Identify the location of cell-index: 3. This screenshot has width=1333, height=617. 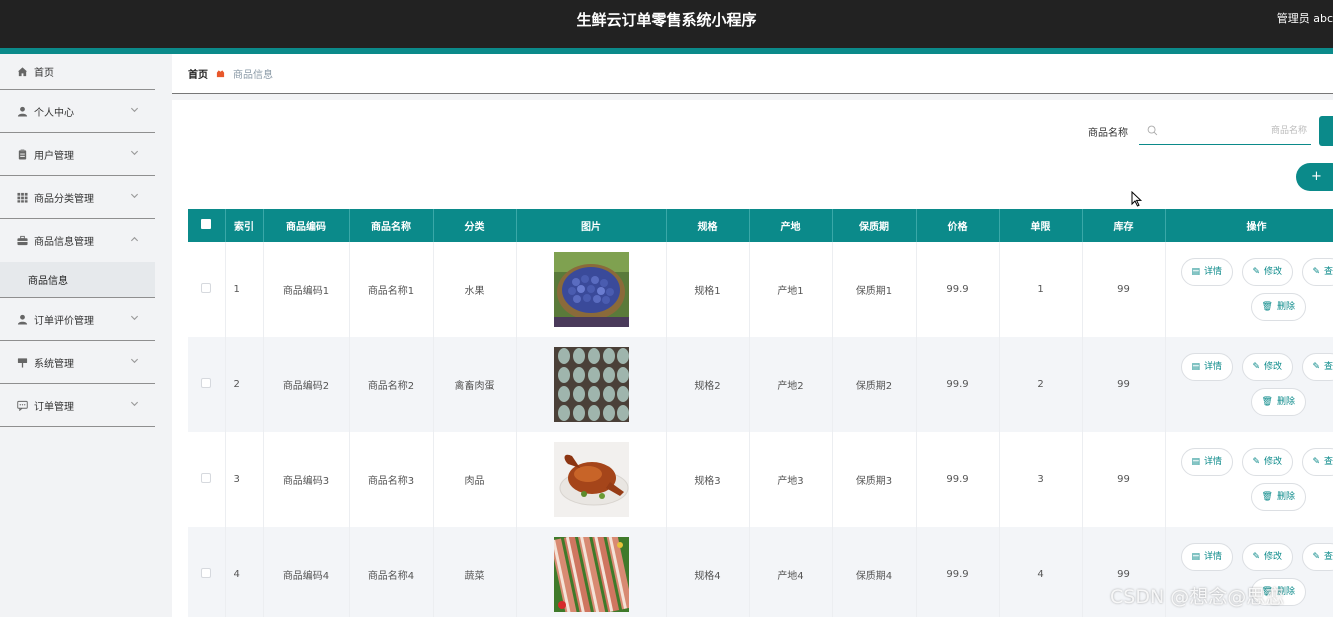
(244, 479).